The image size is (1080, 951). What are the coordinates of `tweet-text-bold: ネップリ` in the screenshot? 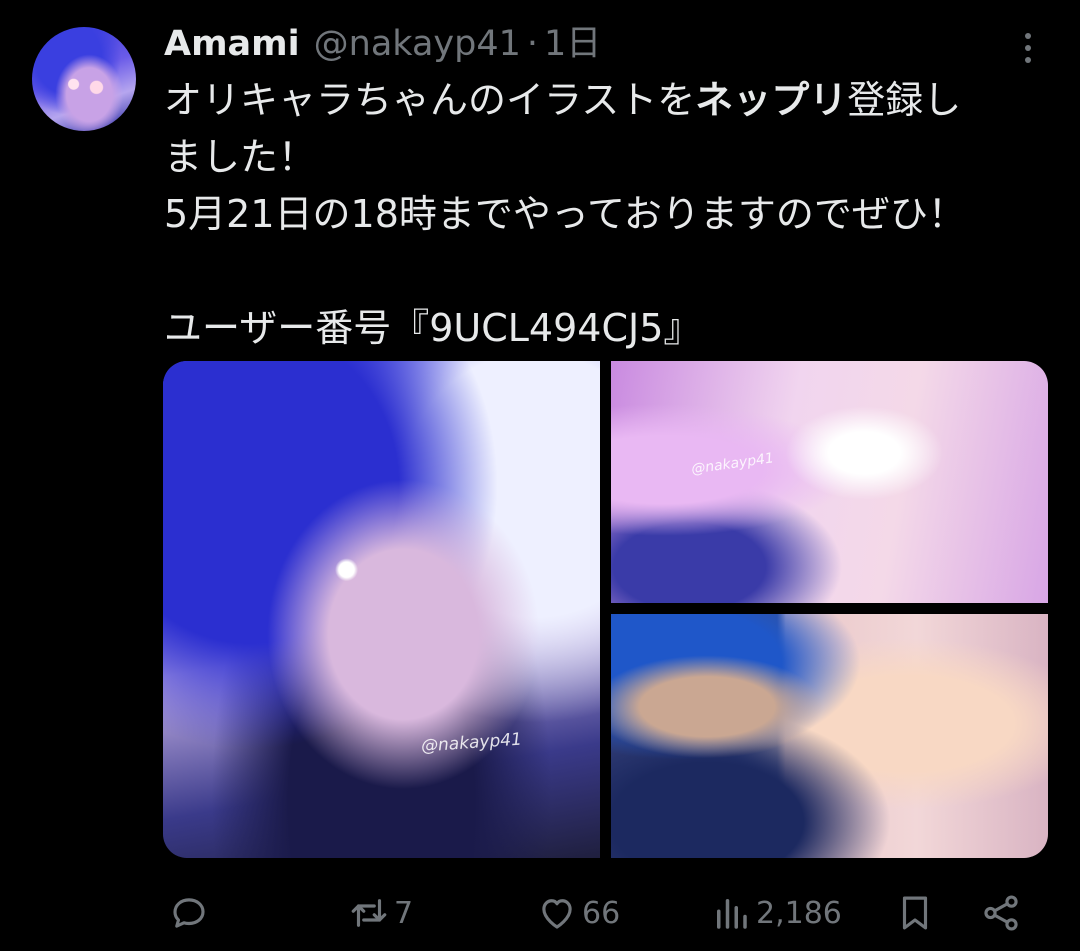 It's located at (771, 100).